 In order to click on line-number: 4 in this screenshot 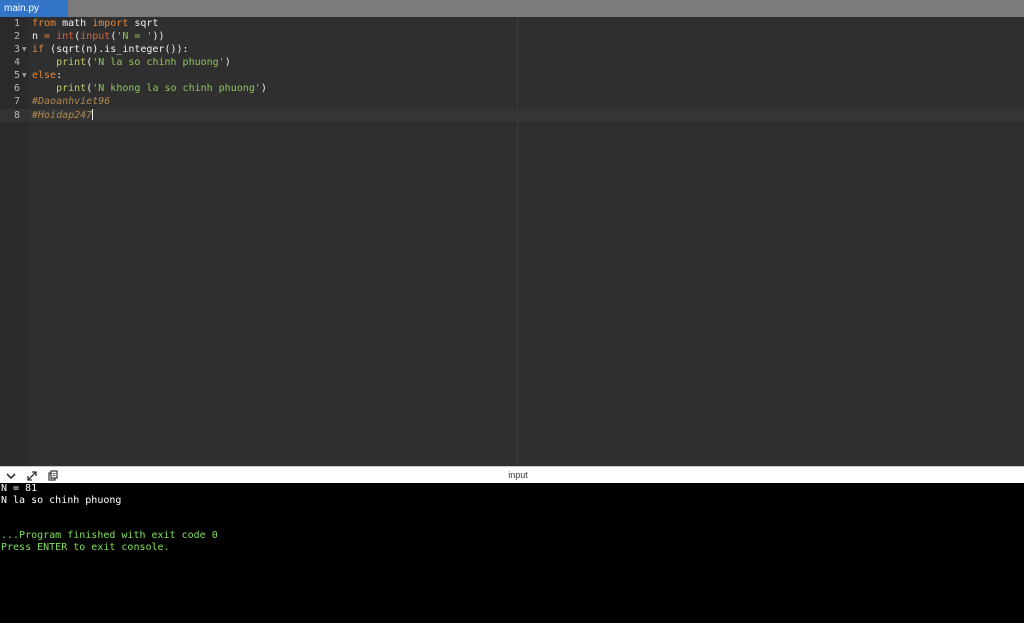, I will do `click(16, 62)`.